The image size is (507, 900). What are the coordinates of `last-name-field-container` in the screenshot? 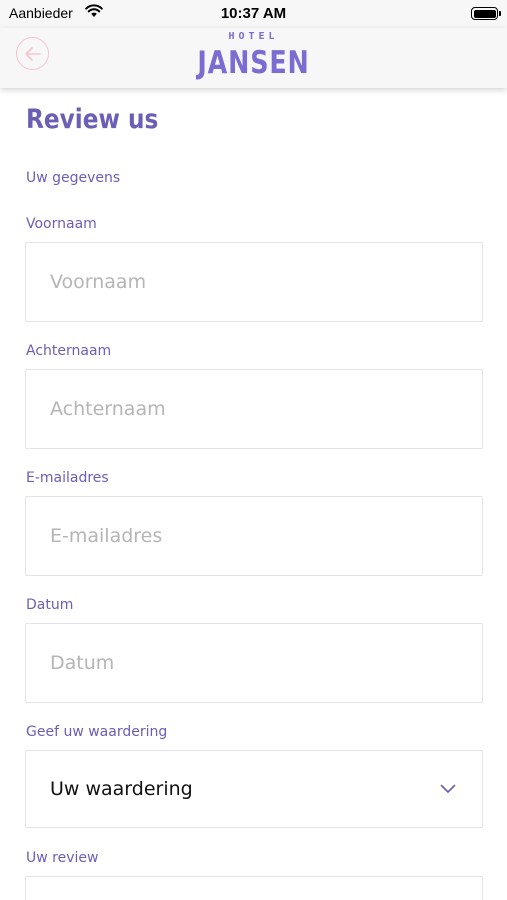 It's located at (254, 409).